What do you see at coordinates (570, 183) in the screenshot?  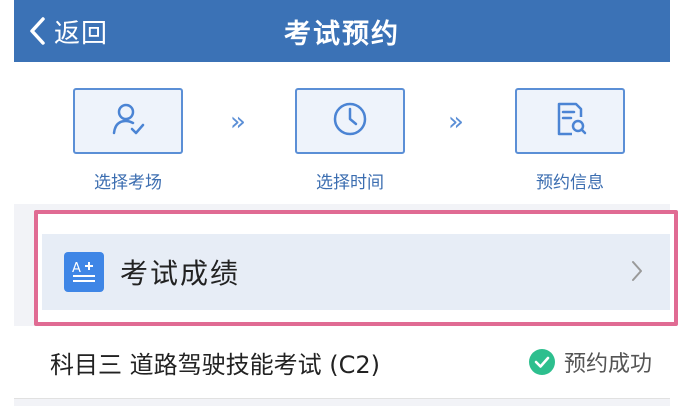 I see `step-label: 预约信息` at bounding box center [570, 183].